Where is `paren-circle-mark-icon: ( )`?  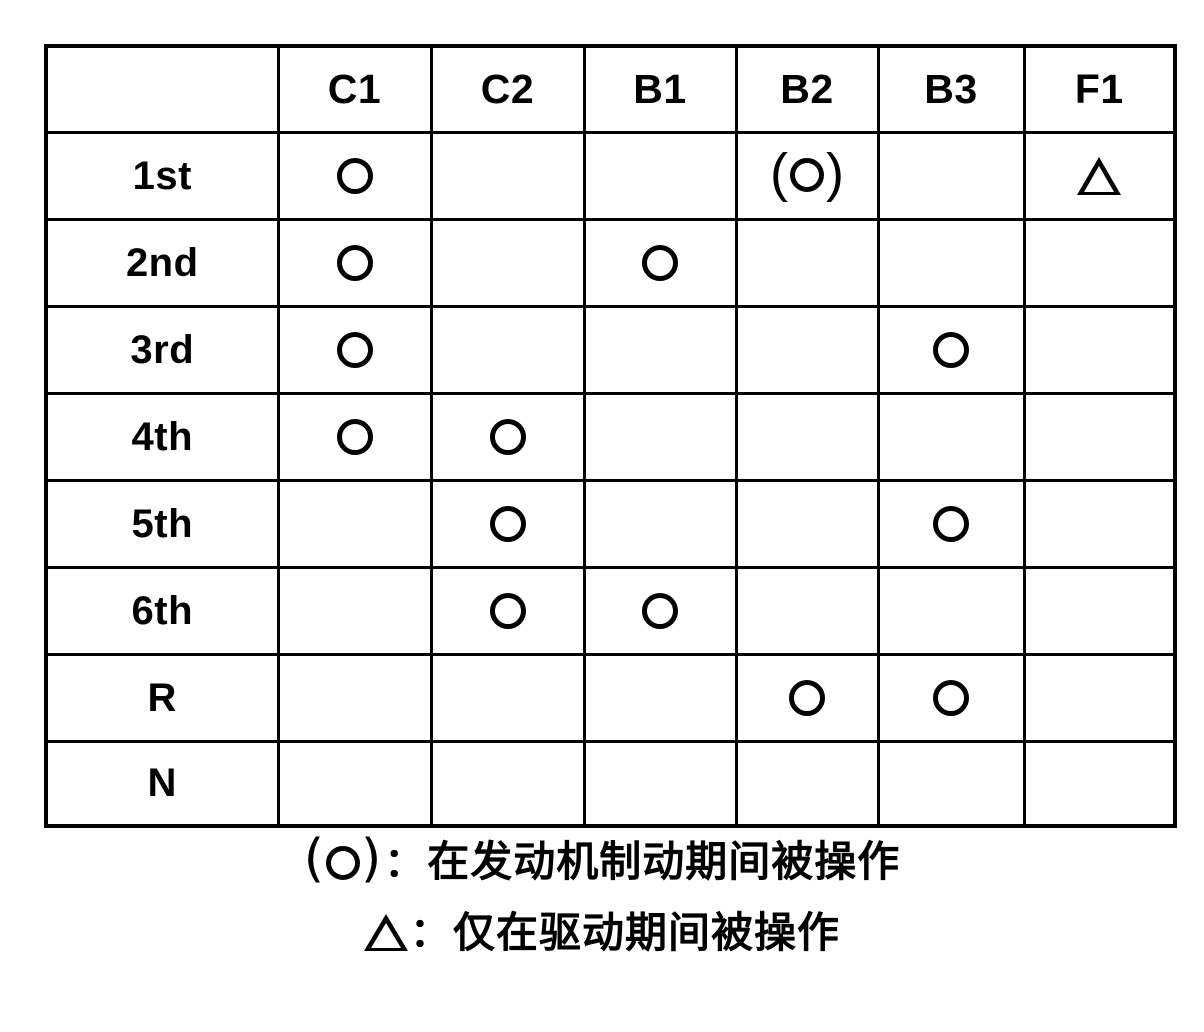
paren-circle-mark-icon: ( ) is located at coordinates (807, 172).